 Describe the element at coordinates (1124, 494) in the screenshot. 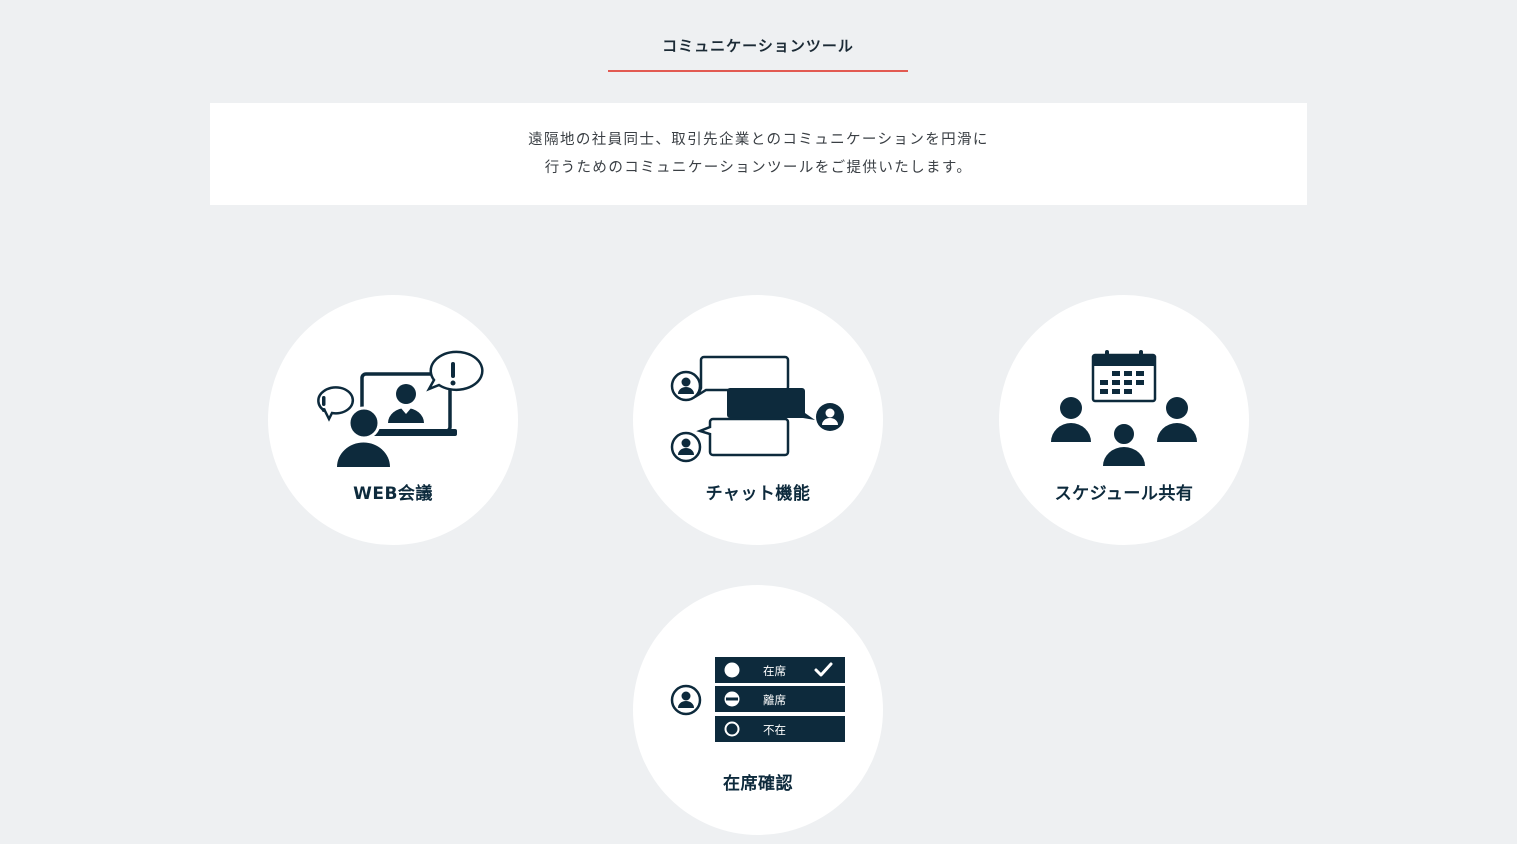

I see `feature-label-schedule-share: スケジュール共有` at that location.